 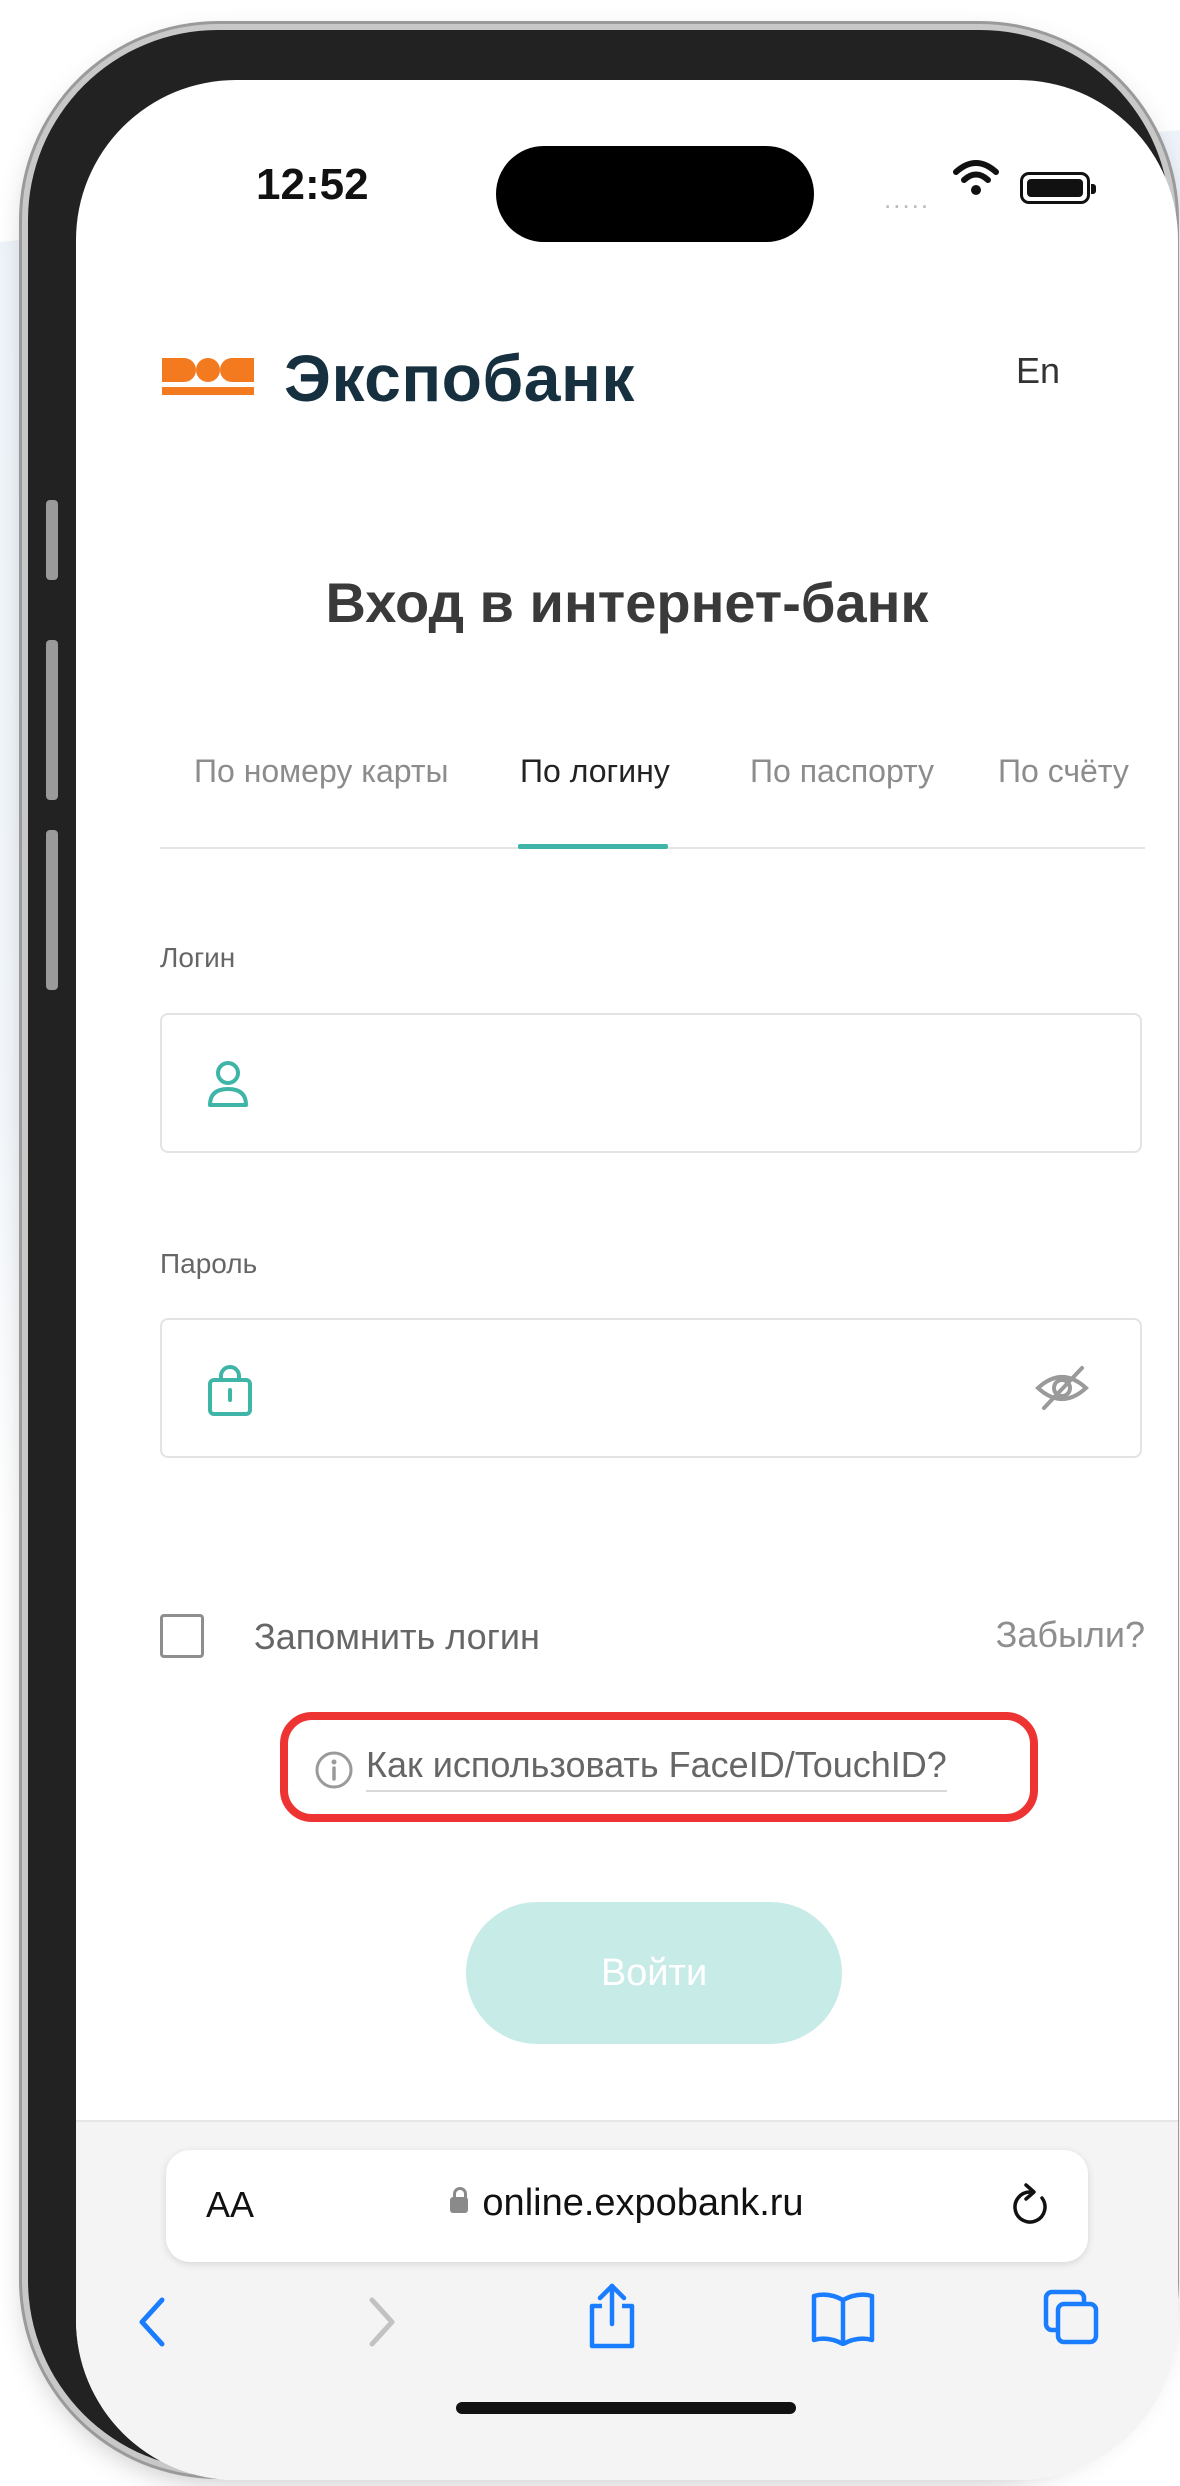 I want to click on reload-icon, so click(x=1030, y=2205).